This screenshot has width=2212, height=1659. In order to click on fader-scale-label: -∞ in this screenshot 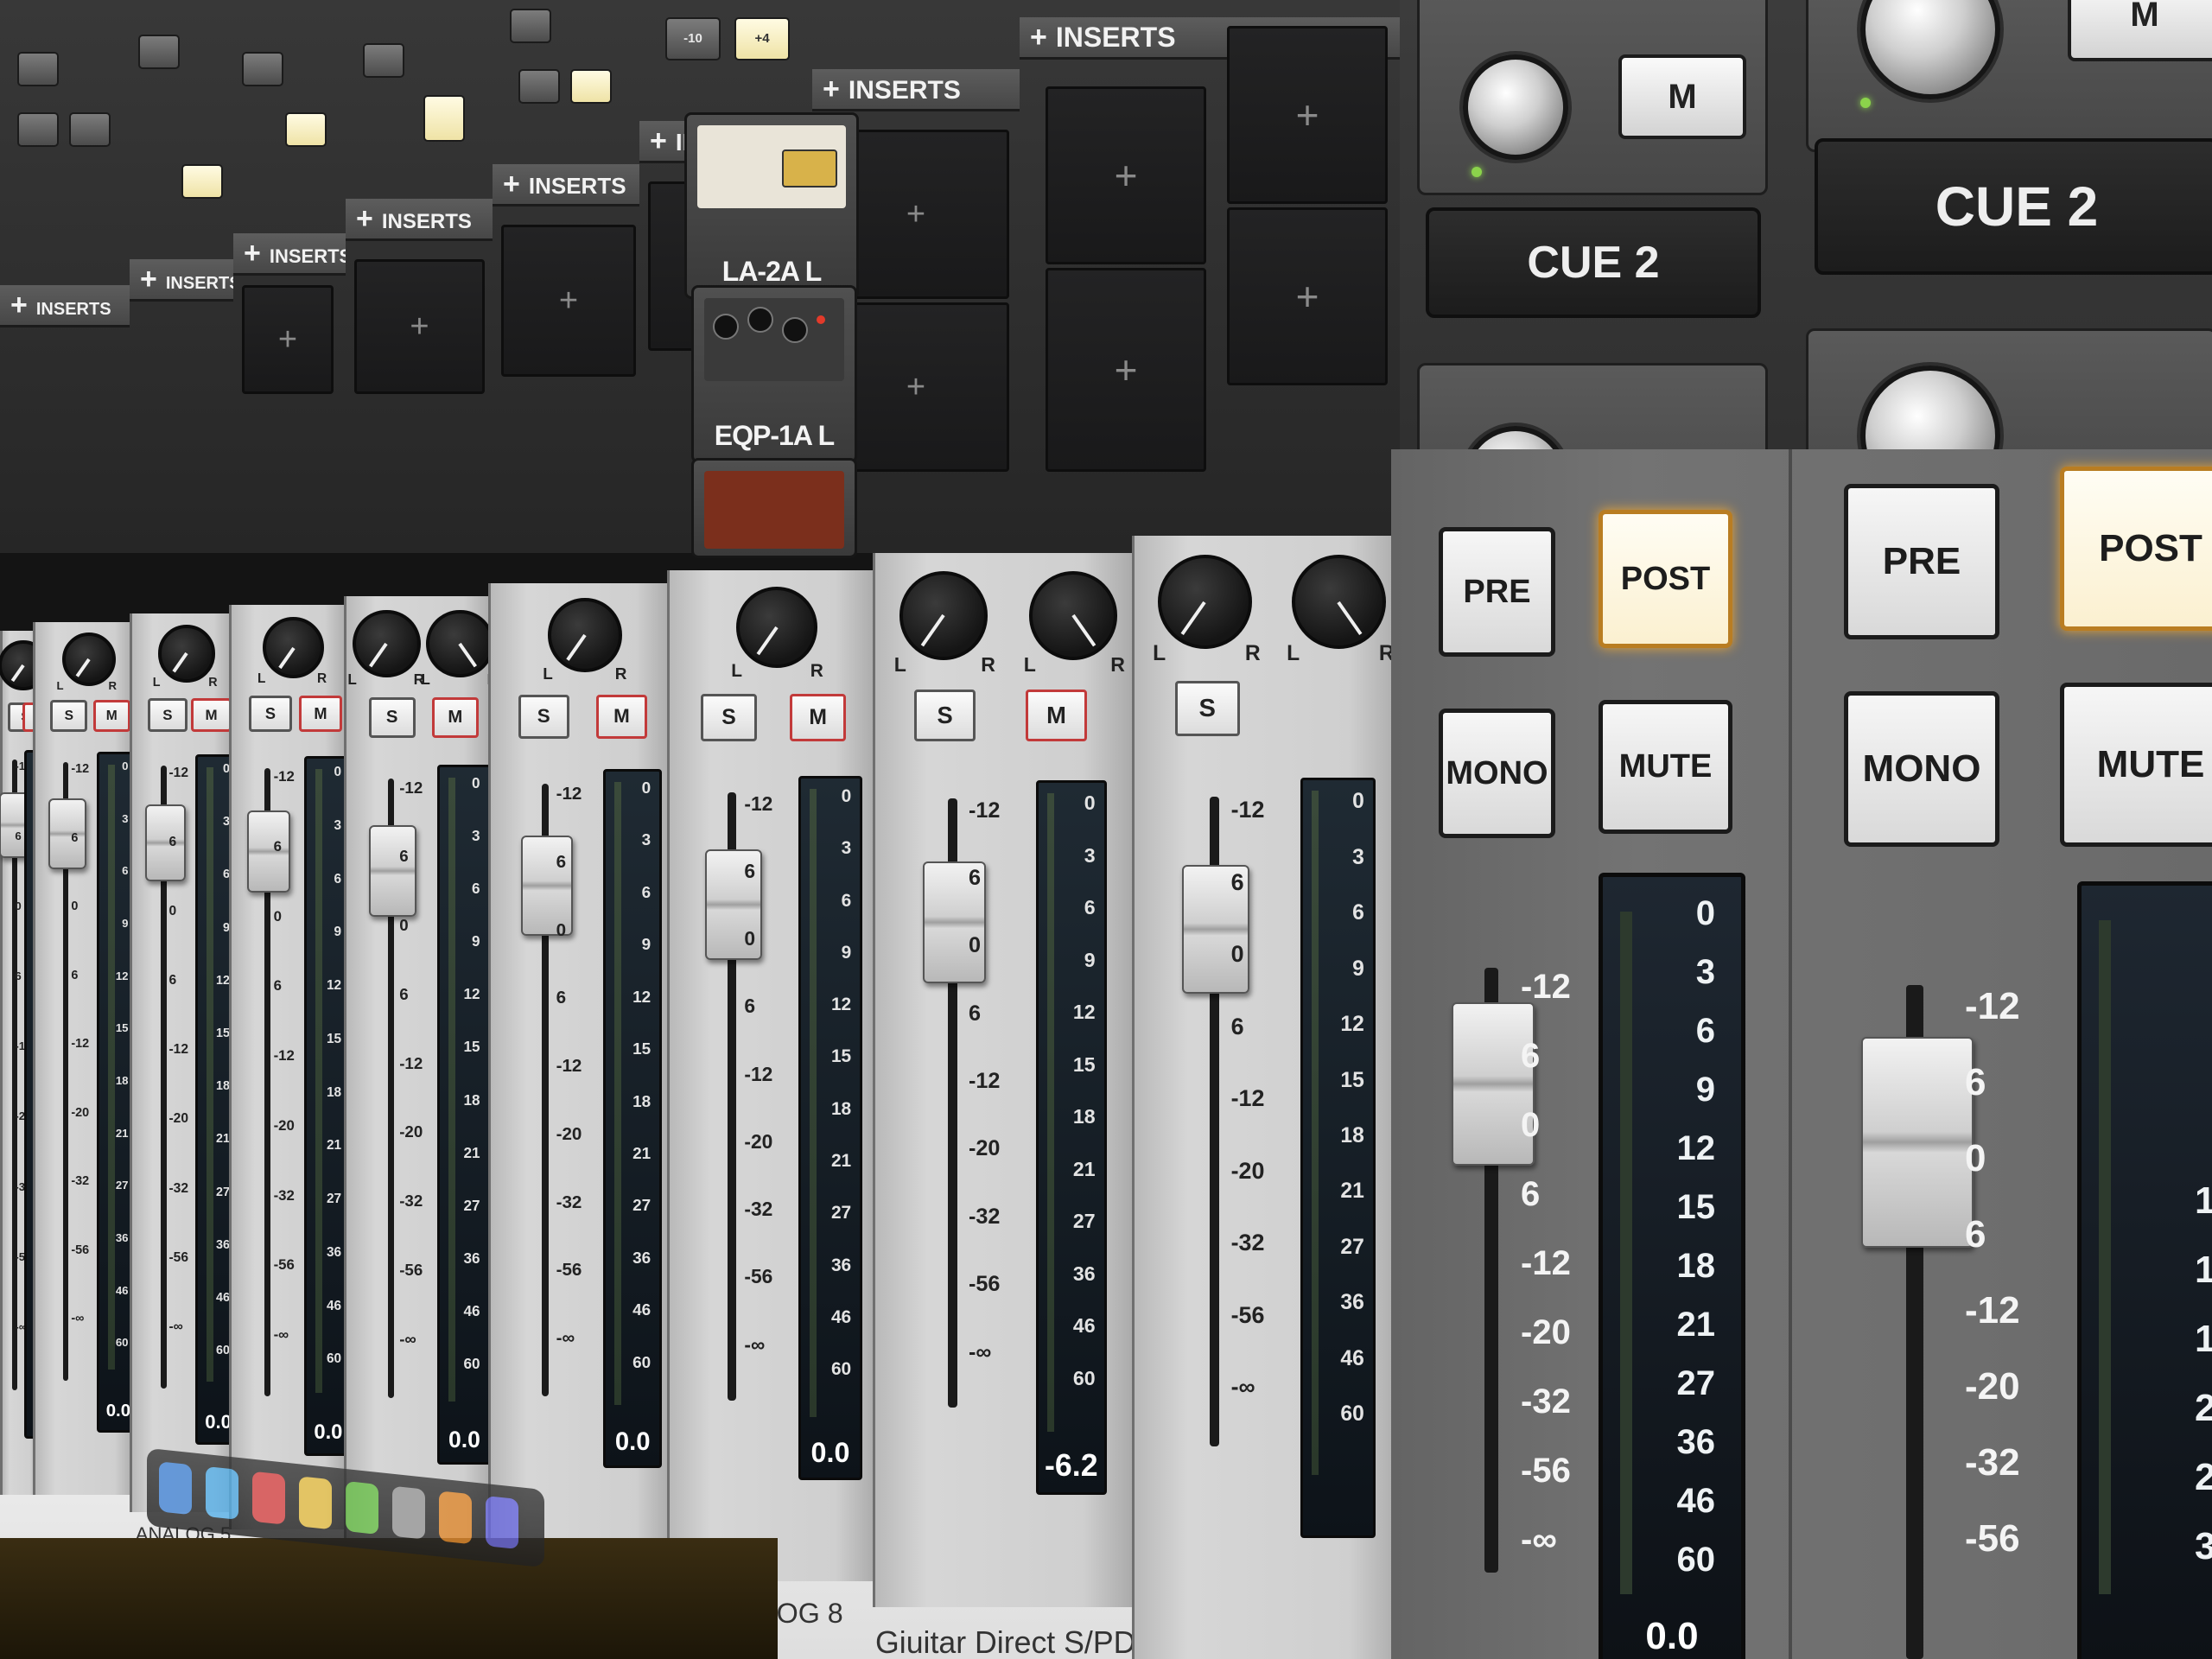, I will do `click(78, 1319)`.